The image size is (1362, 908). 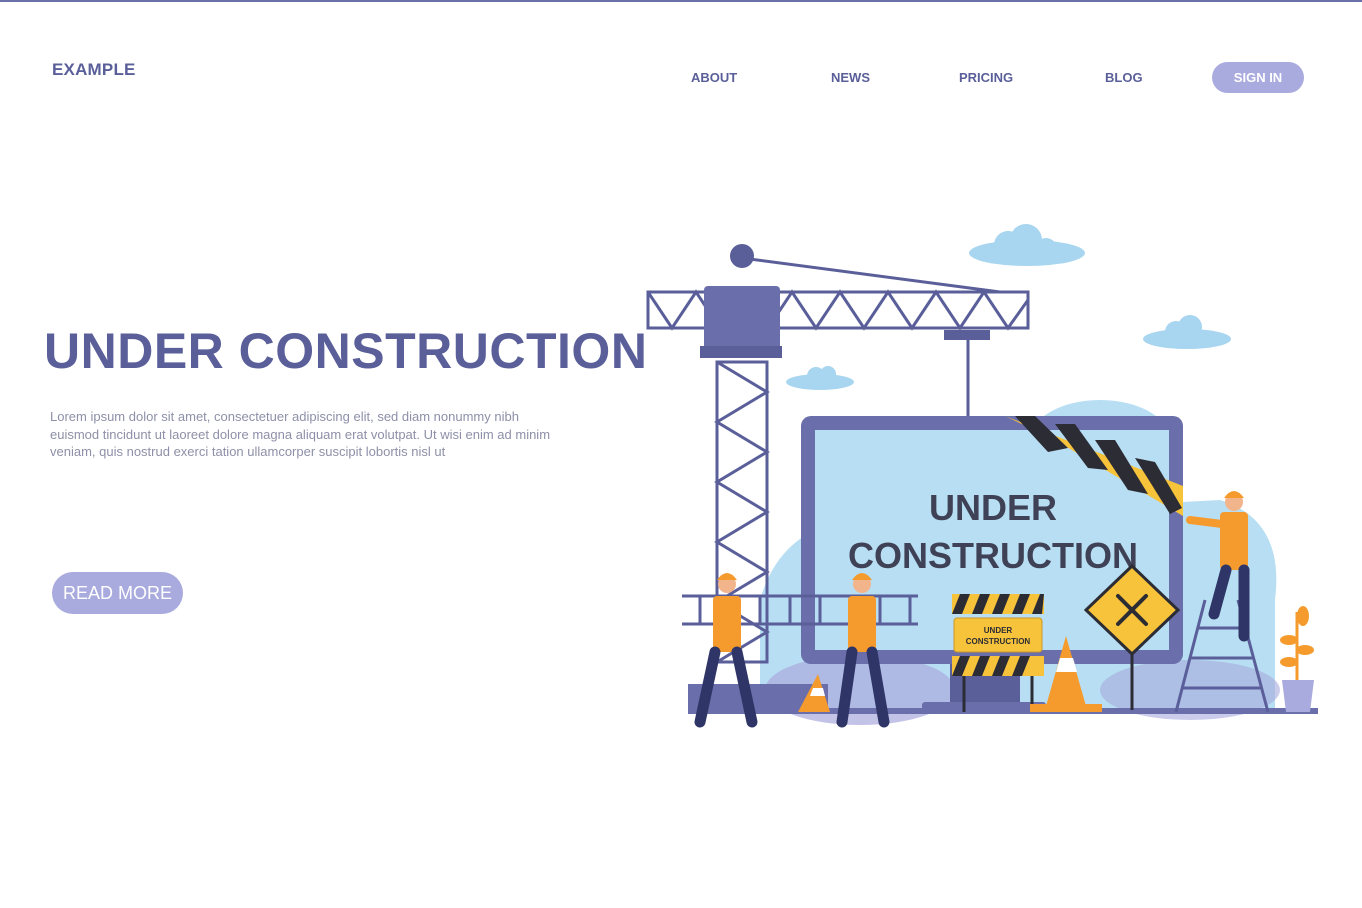 I want to click on screen-title-line1: UNDER, so click(x=993, y=507).